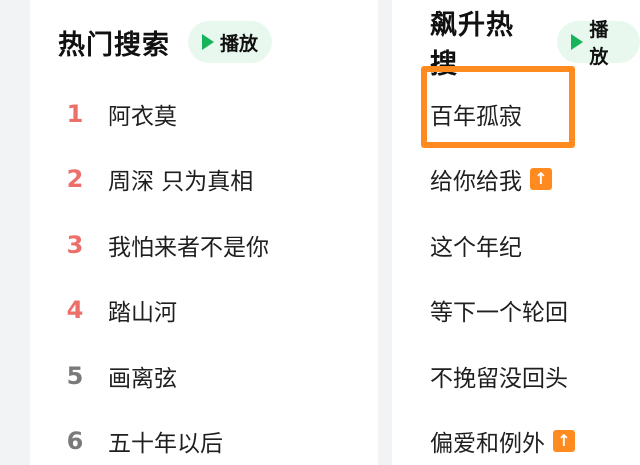 This screenshot has width=640, height=465. Describe the element at coordinates (181, 182) in the screenshot. I see `search-term: 周深 只为真相` at that location.